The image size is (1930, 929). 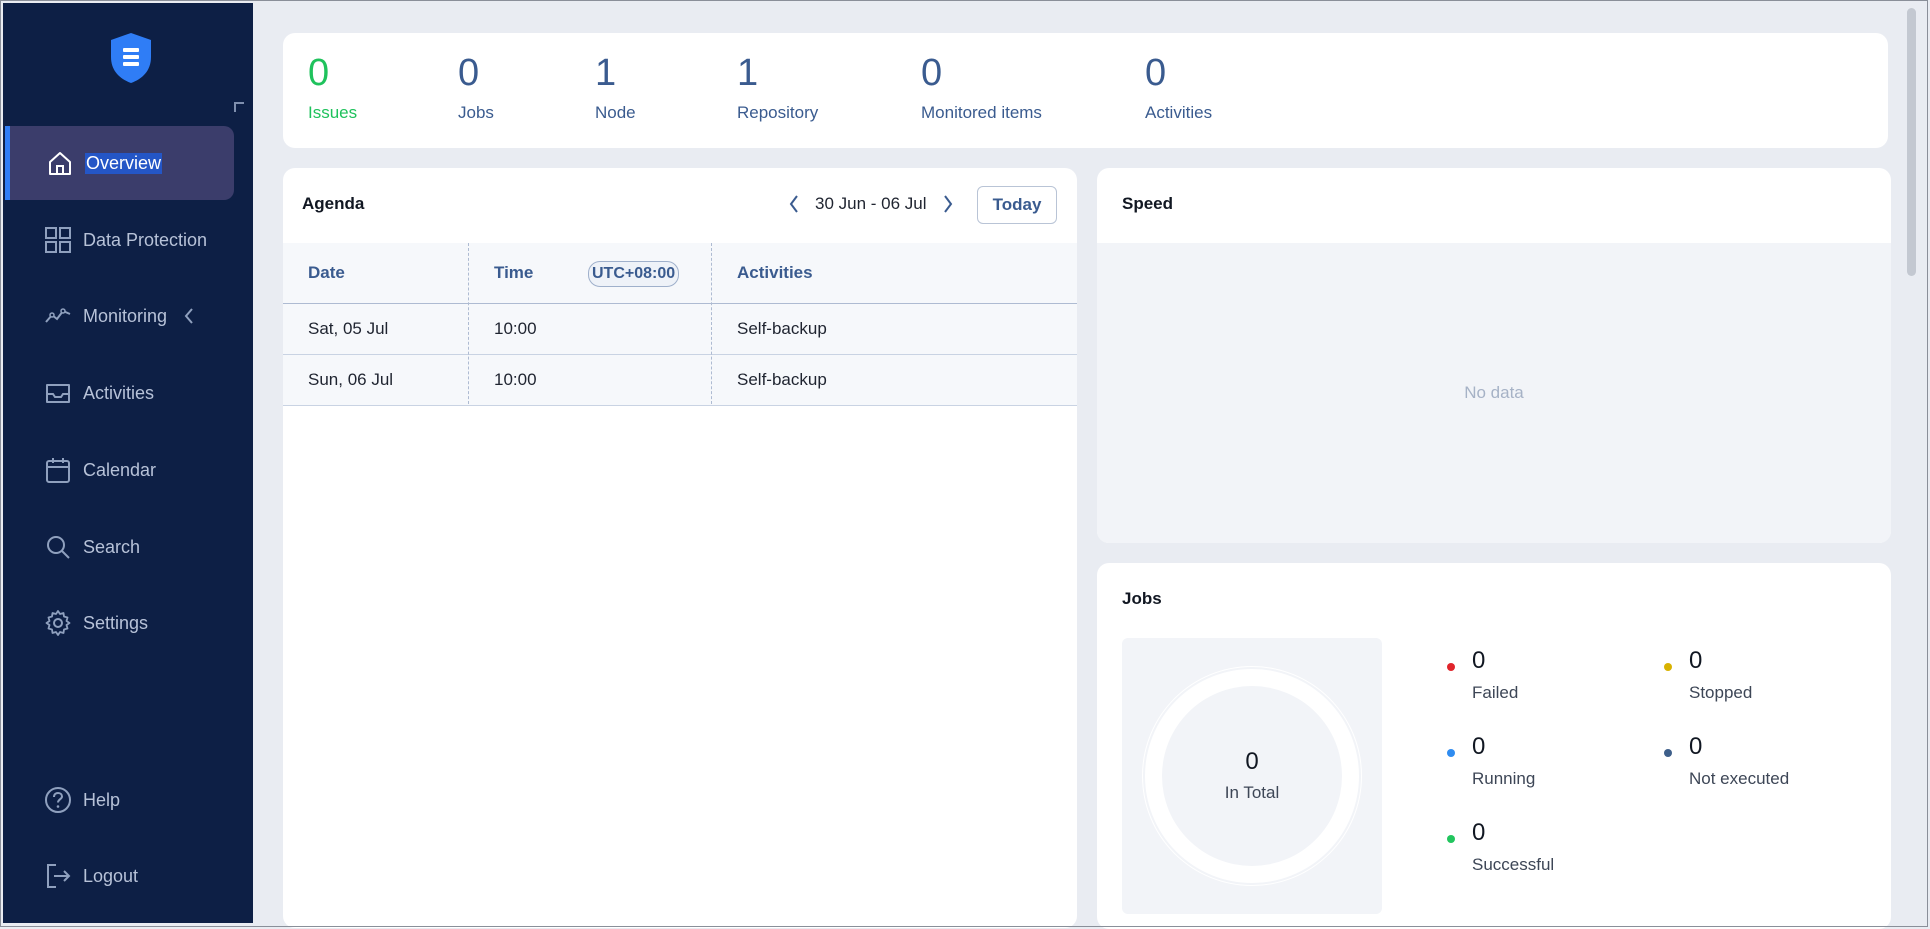 I want to click on speed-chart-area: No data, so click(x=1494, y=393).